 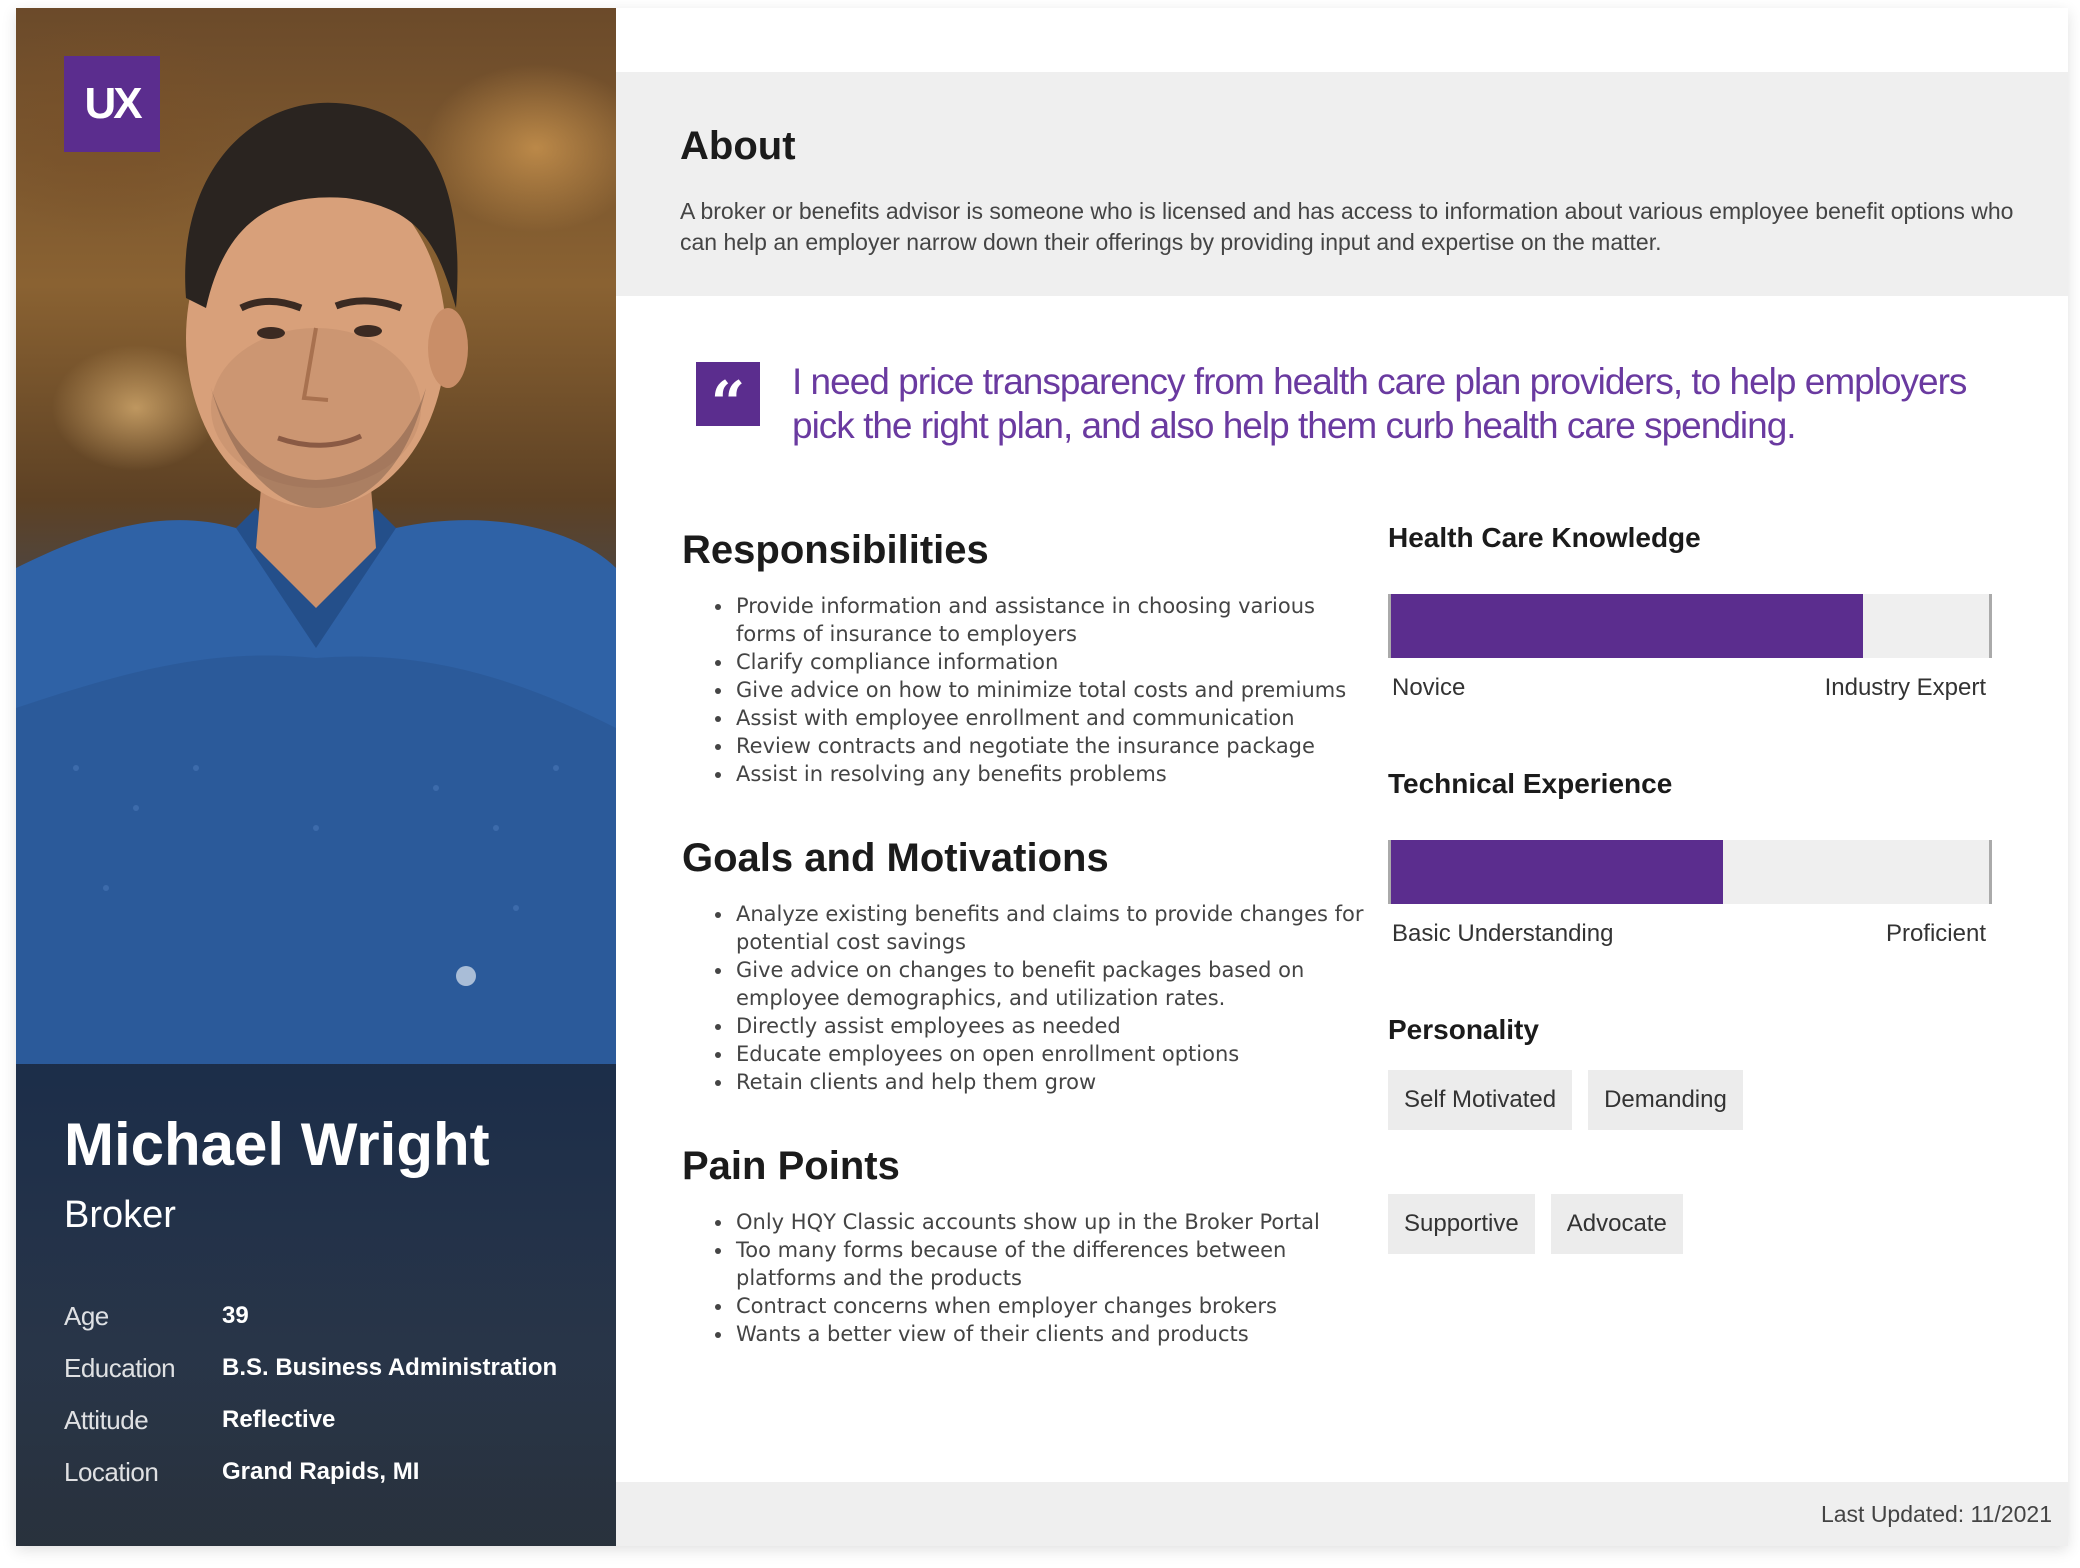 What do you see at coordinates (279, 1419) in the screenshot?
I see `fact-value: Reflective` at bounding box center [279, 1419].